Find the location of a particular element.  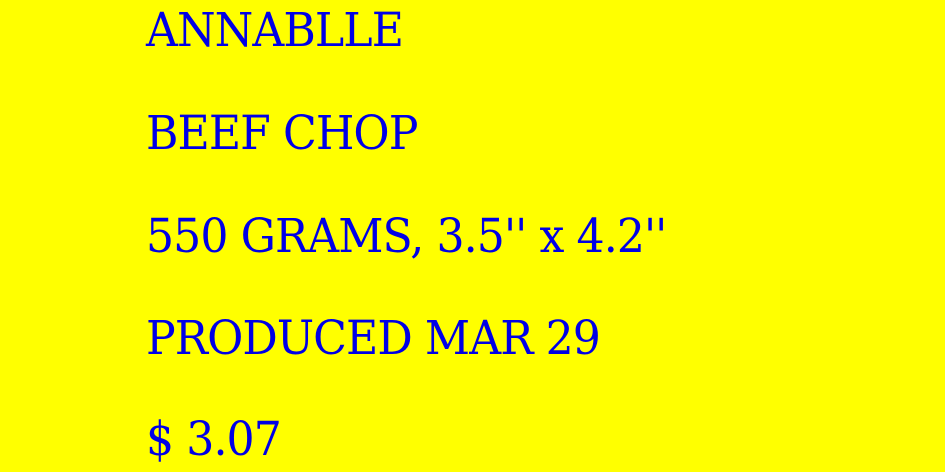

price-text: $ 3.07 is located at coordinates (214, 439).